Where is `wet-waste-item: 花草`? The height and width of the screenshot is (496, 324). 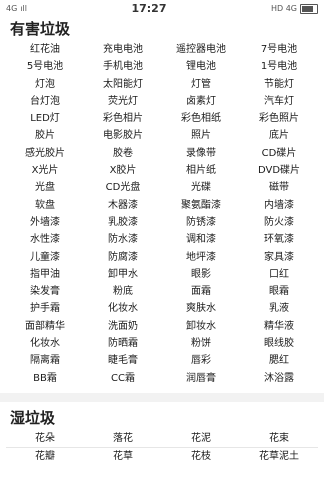 wet-waste-item: 花草 is located at coordinates (123, 456).